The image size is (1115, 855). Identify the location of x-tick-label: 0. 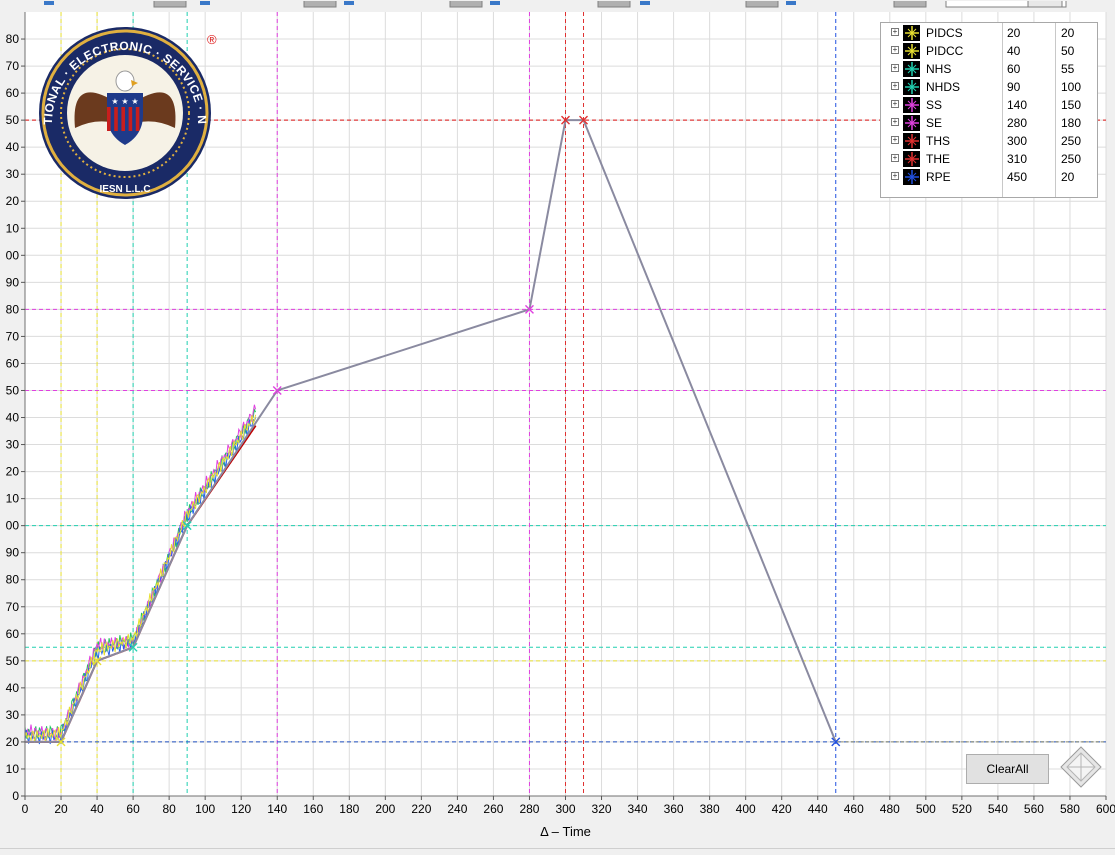
(25, 809).